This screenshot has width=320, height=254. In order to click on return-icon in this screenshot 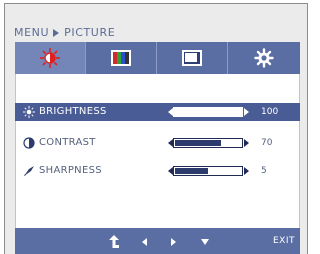, I will do `click(114, 242)`.